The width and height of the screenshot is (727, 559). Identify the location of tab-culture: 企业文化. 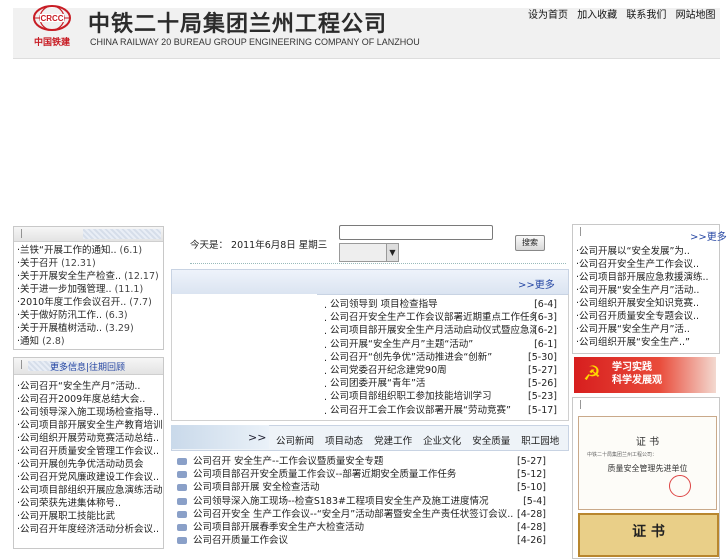
(442, 441).